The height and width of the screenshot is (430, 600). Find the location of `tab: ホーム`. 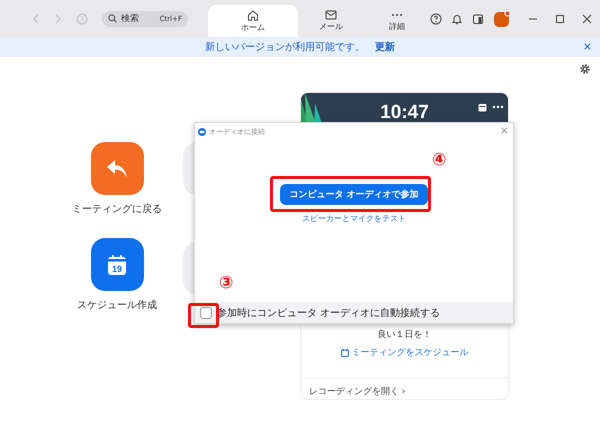

tab: ホーム is located at coordinates (253, 21).